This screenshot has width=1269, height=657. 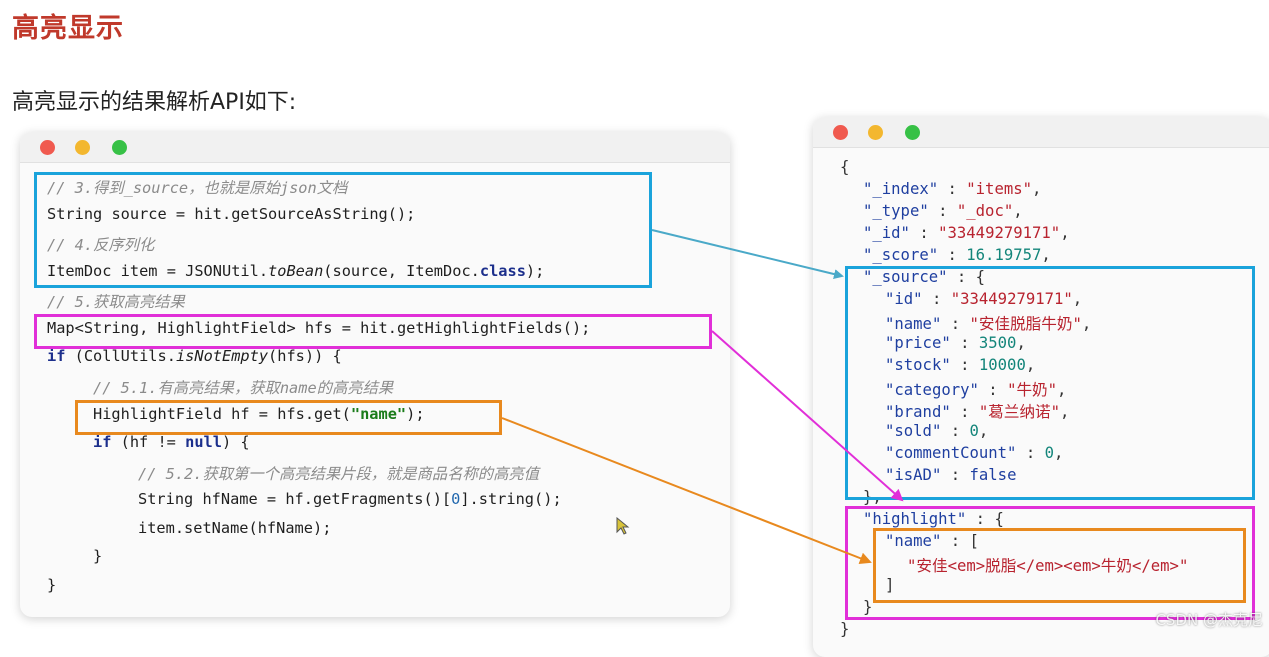 What do you see at coordinates (623, 526) in the screenshot?
I see `mouse-pointer-icon` at bounding box center [623, 526].